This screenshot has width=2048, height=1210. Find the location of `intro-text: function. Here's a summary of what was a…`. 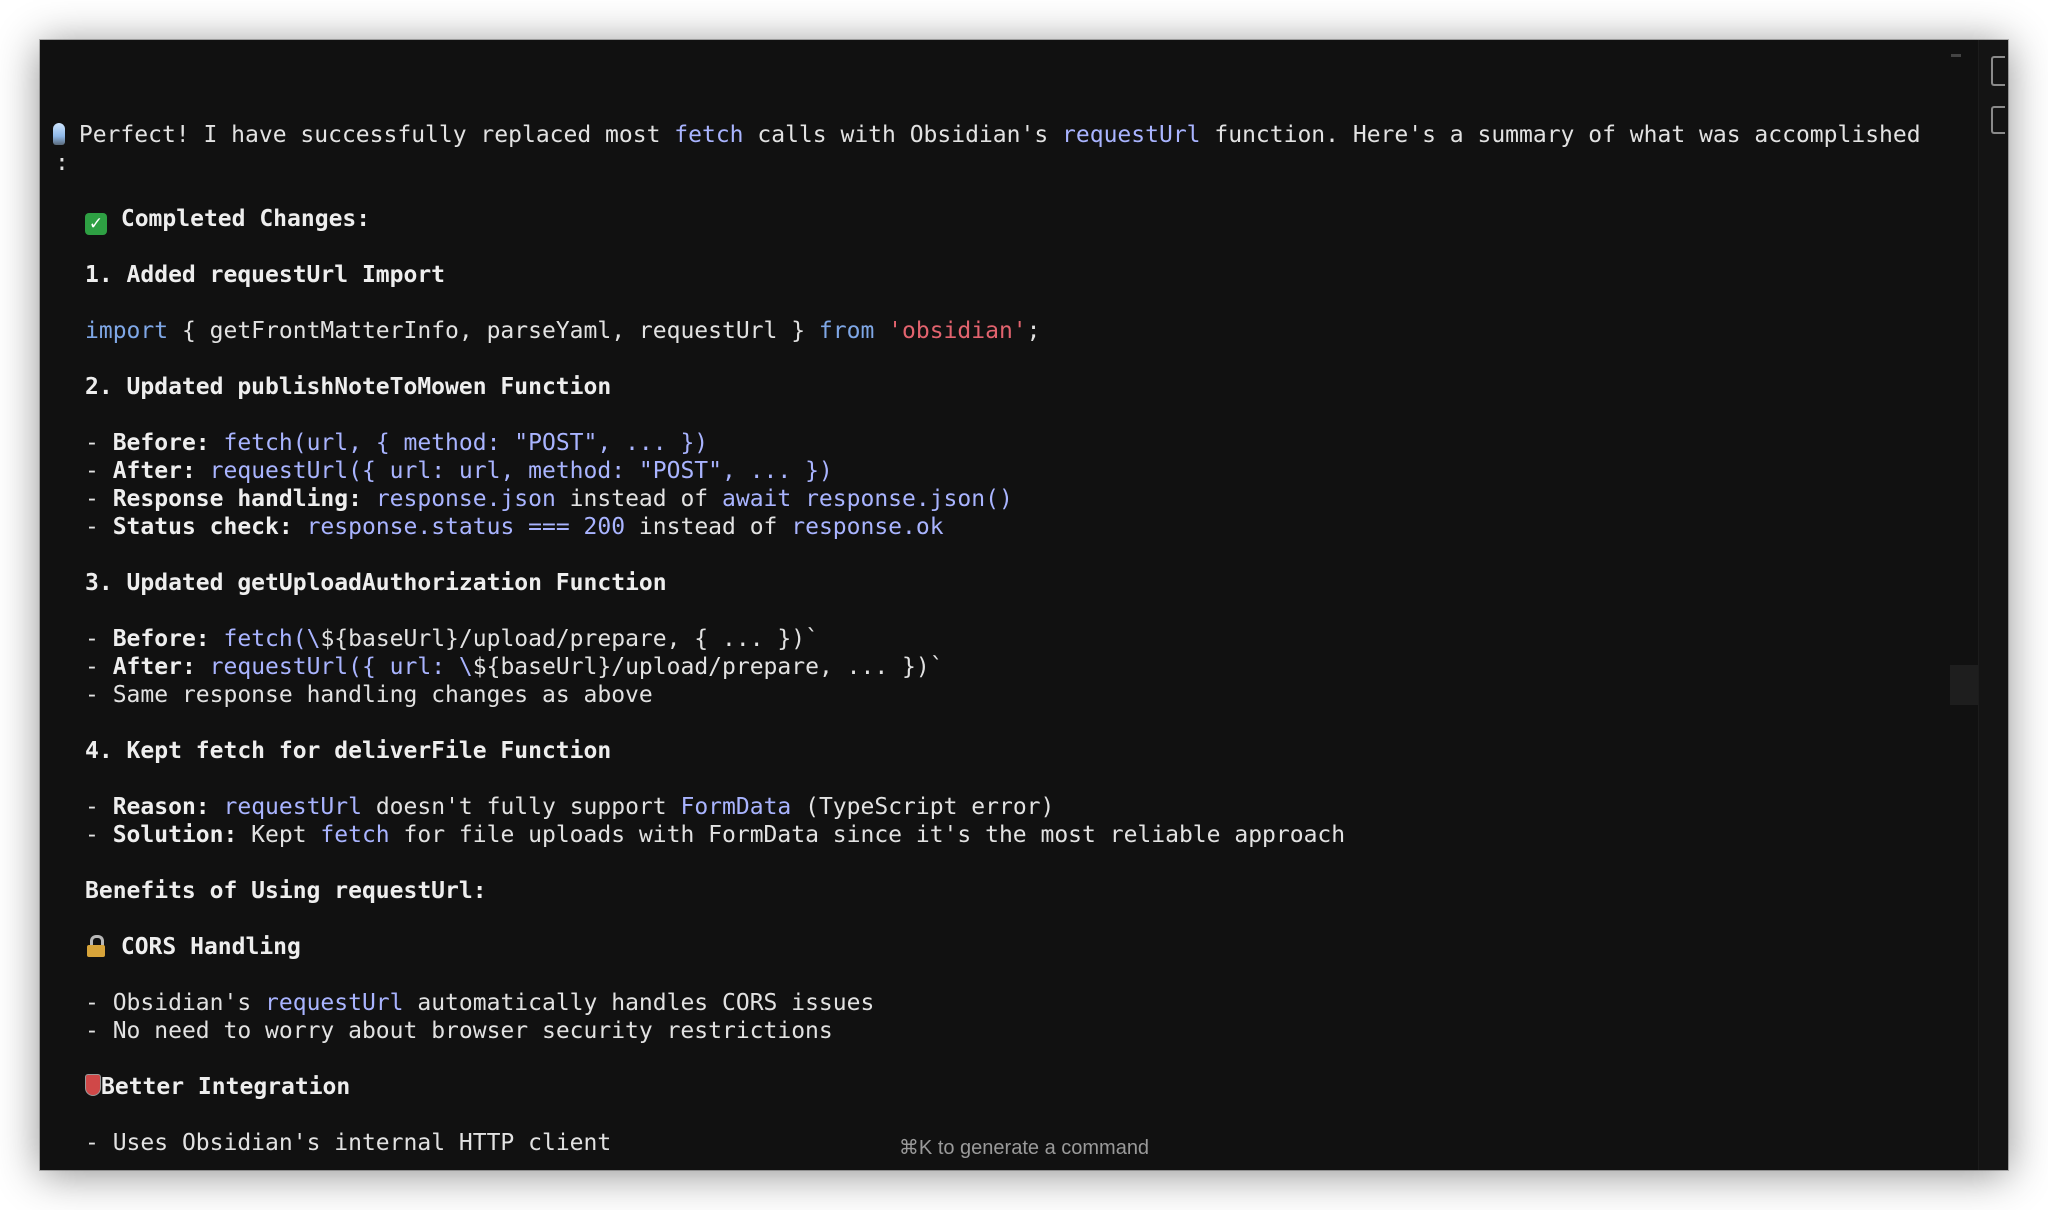

intro-text: function. Here's a summary of what was a… is located at coordinates (1560, 135).